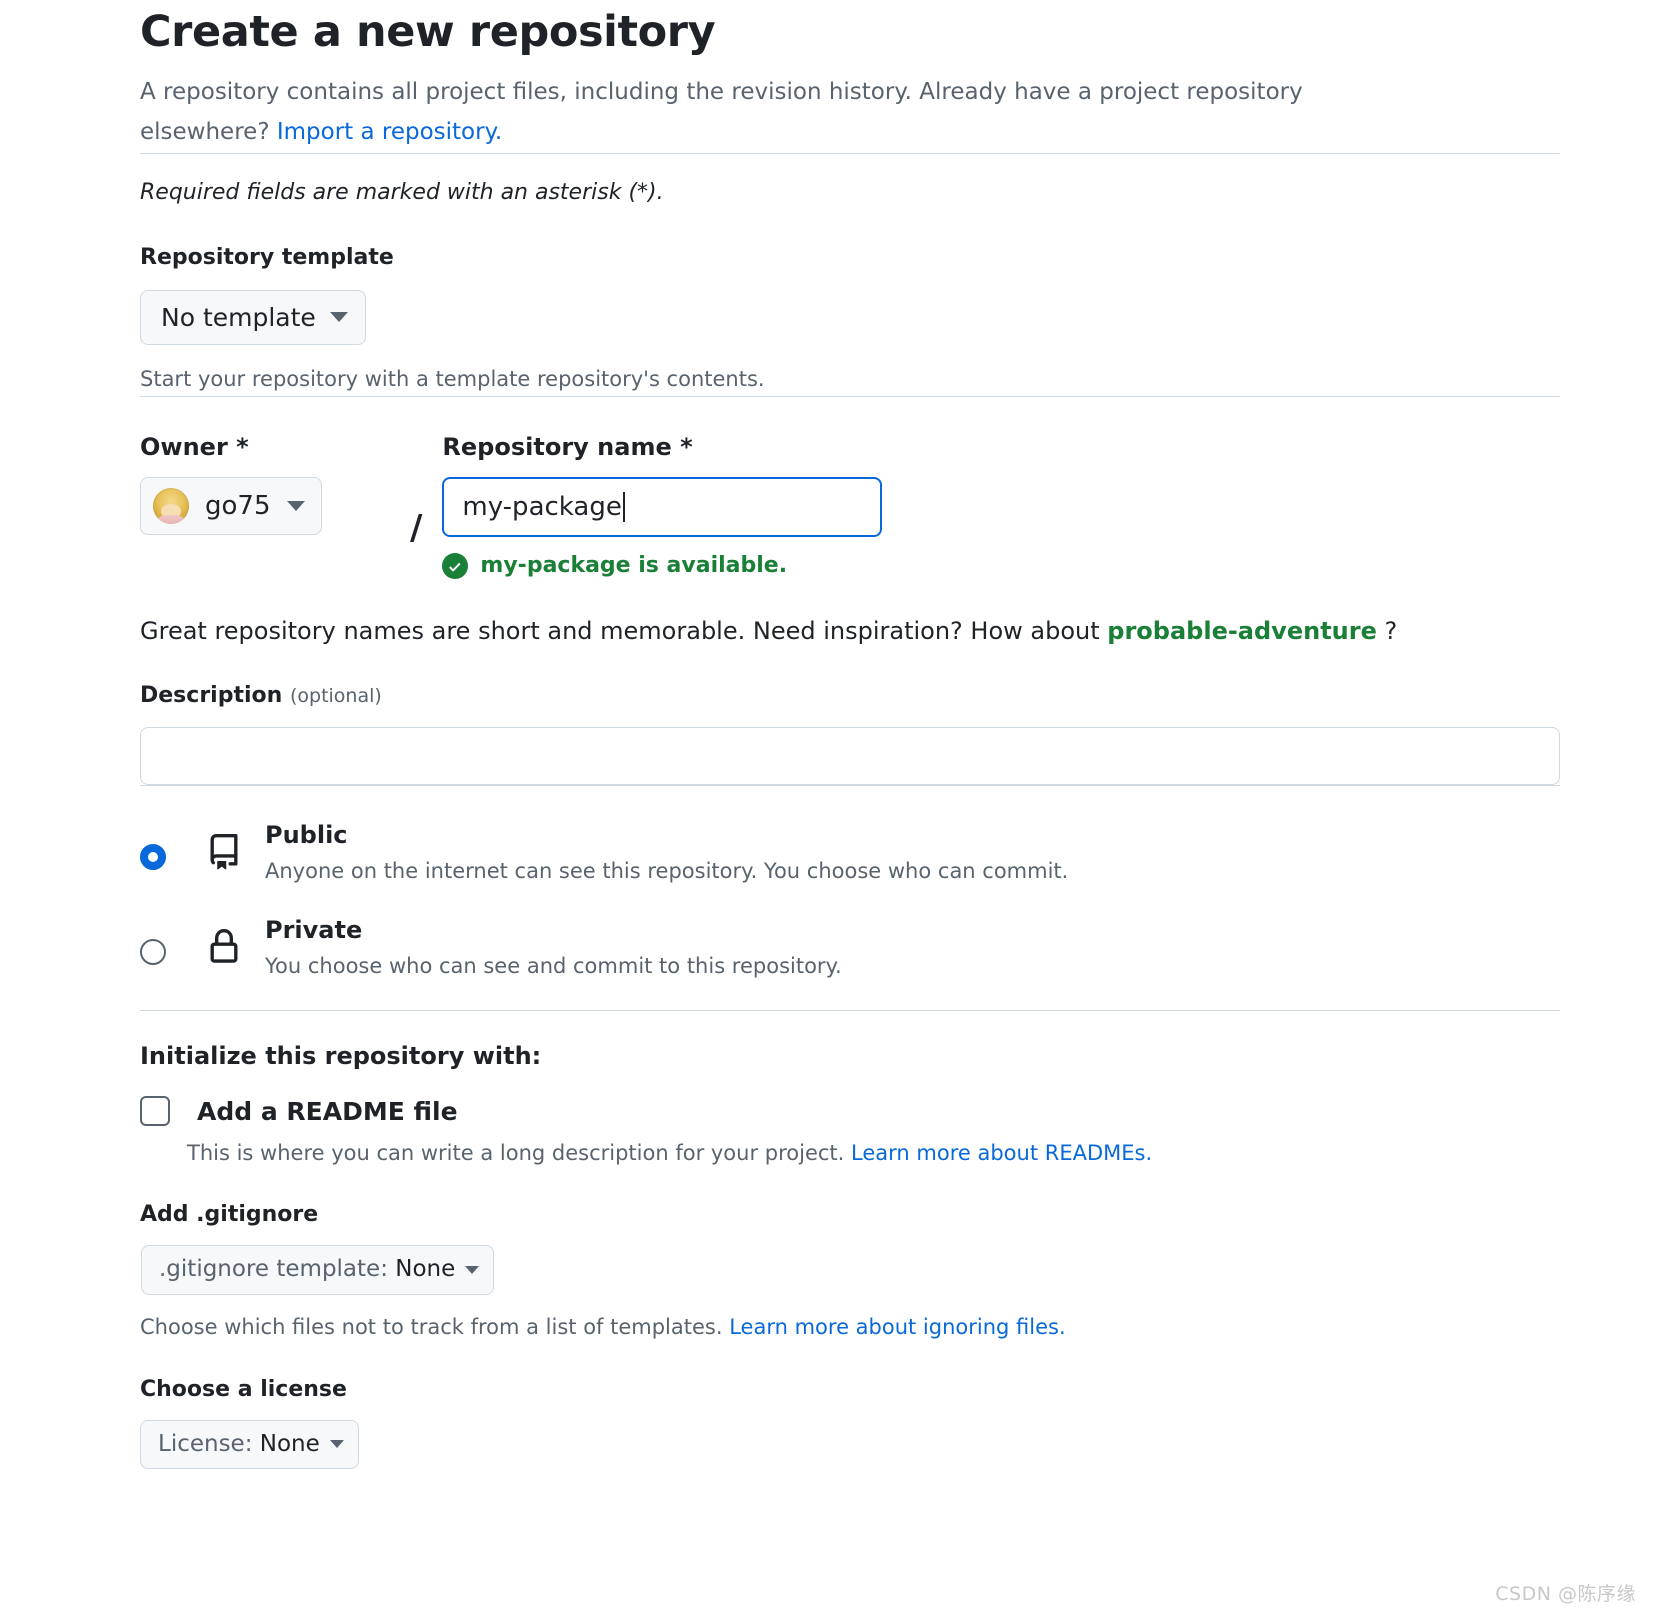  I want to click on radio-private, so click(153, 952).